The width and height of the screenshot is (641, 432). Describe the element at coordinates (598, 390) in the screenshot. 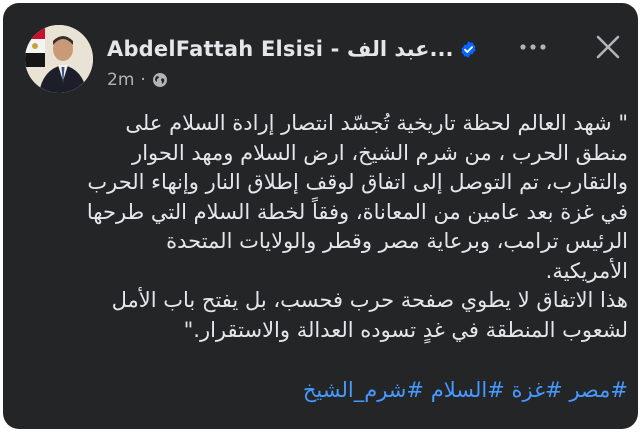

I see `hashtag-link: #مصر` at that location.